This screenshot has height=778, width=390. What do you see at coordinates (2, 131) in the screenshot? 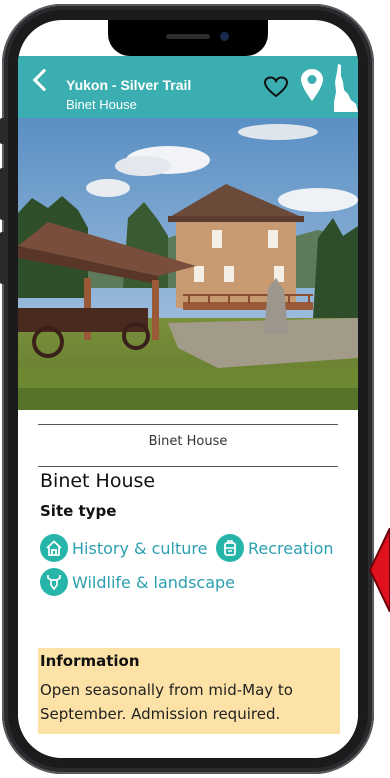
I see `mute-switch` at bounding box center [2, 131].